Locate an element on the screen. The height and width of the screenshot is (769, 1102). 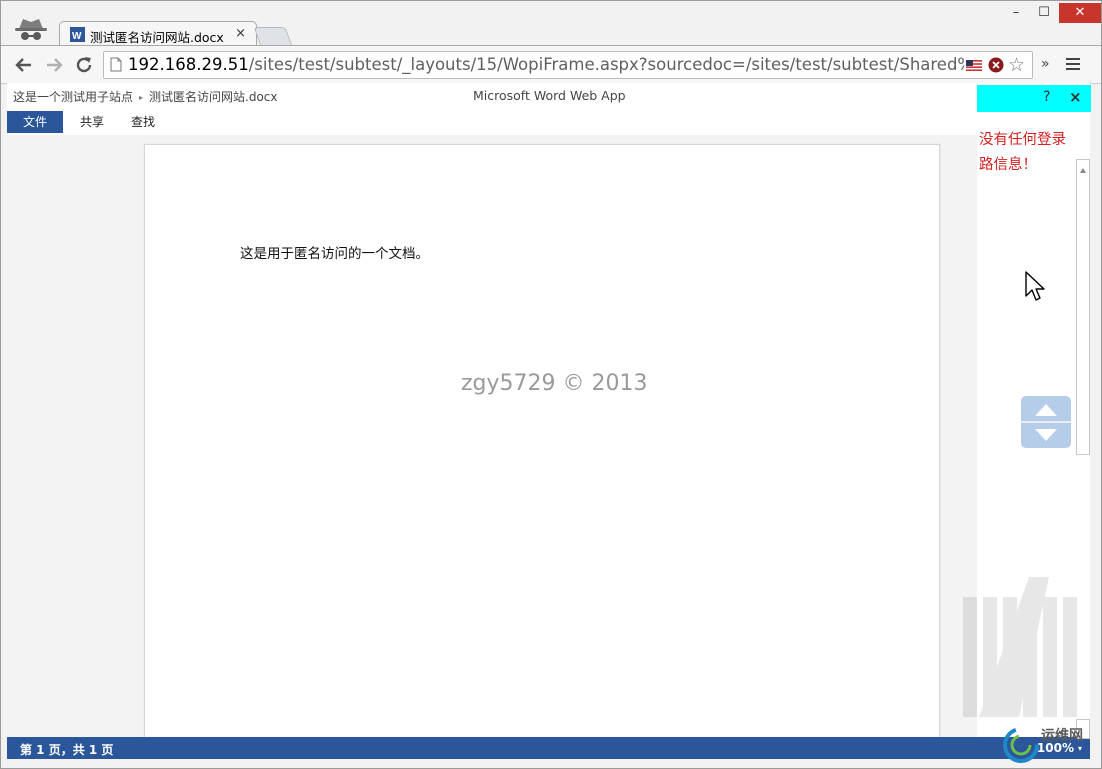
site-logo-icon is located at coordinates (1021, 745).